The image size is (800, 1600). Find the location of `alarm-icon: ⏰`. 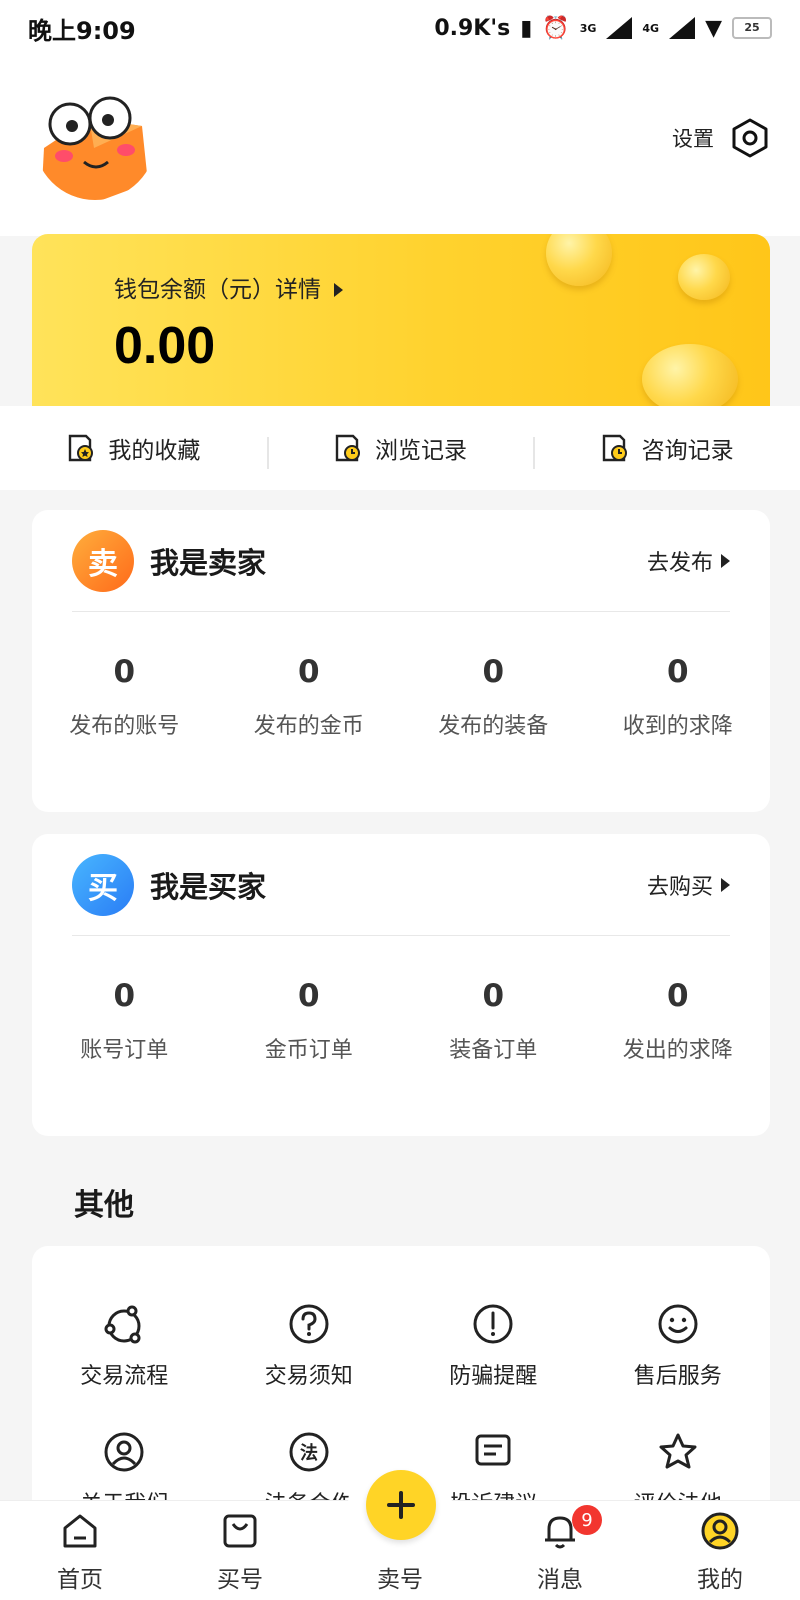

alarm-icon: ⏰ is located at coordinates (556, 28).